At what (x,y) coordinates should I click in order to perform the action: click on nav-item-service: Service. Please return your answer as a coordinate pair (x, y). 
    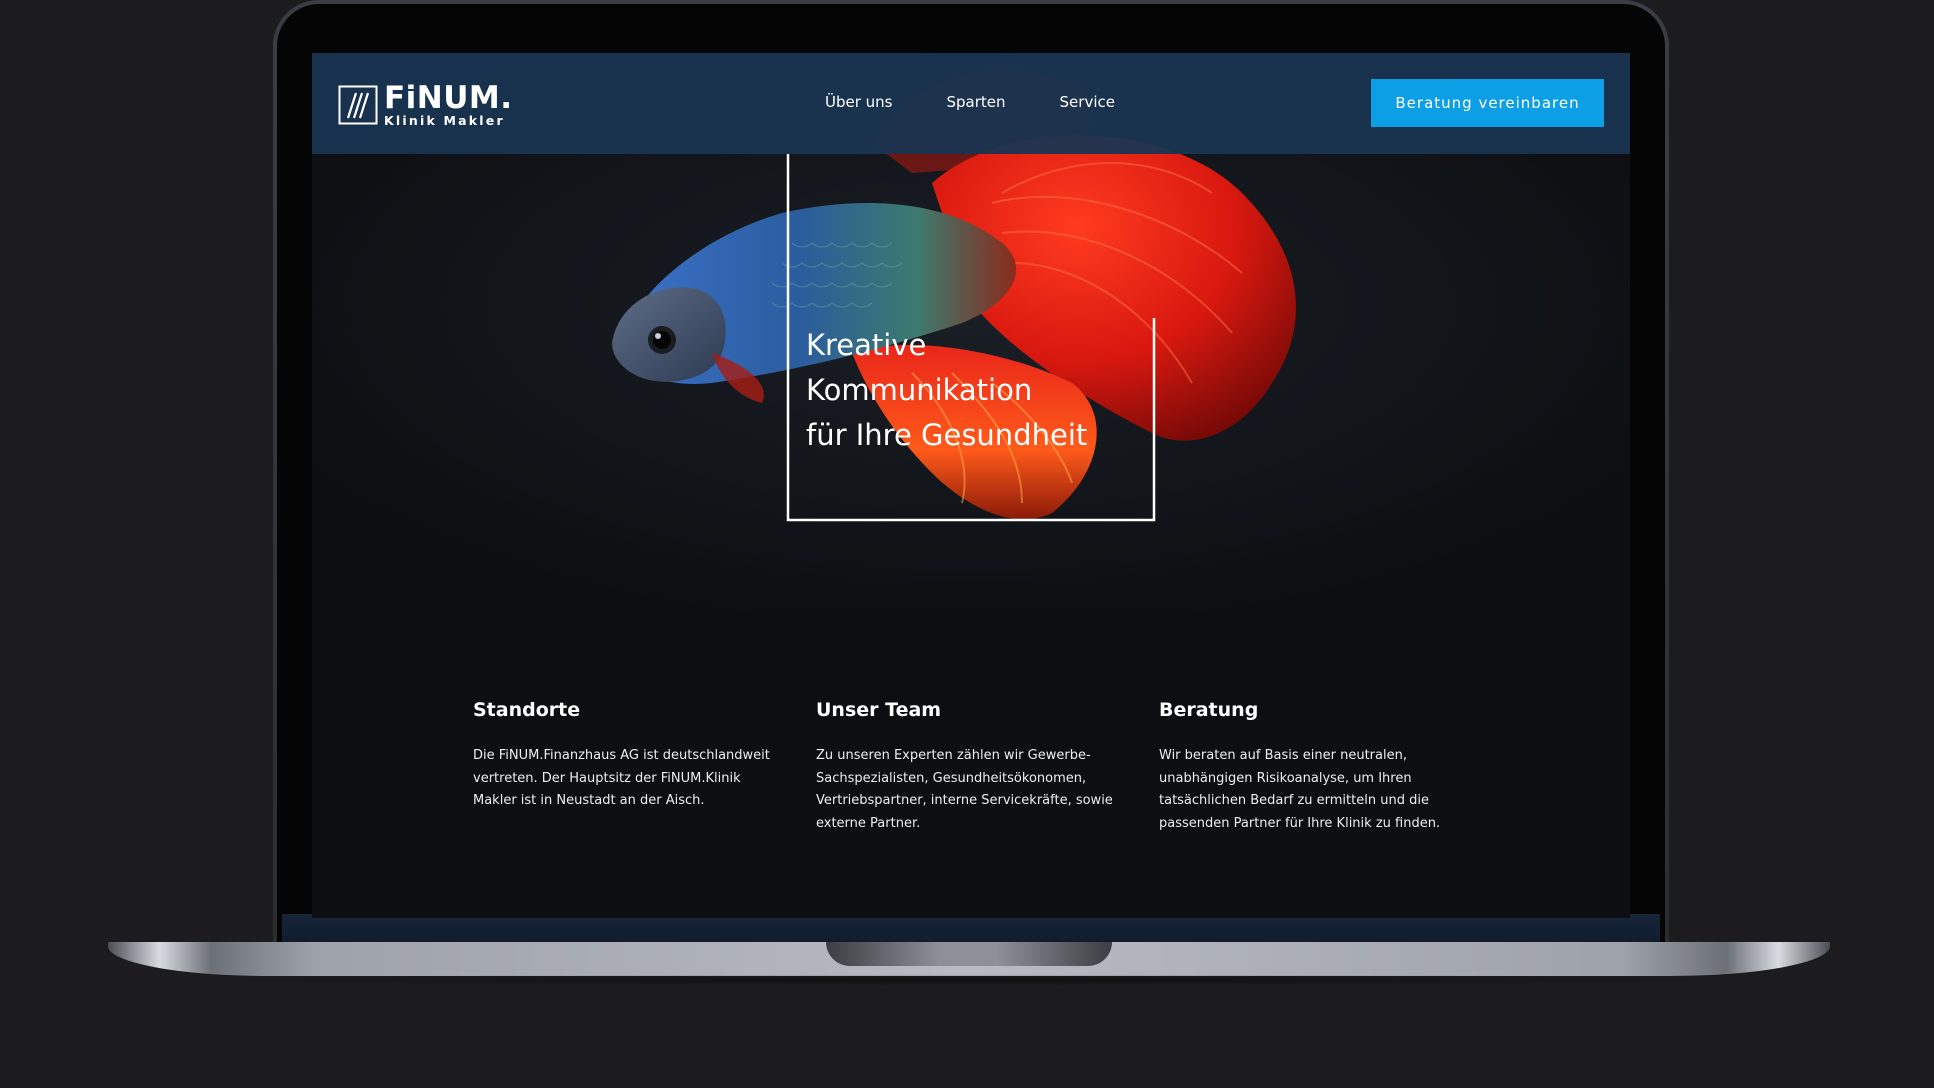
    Looking at the image, I should click on (1087, 102).